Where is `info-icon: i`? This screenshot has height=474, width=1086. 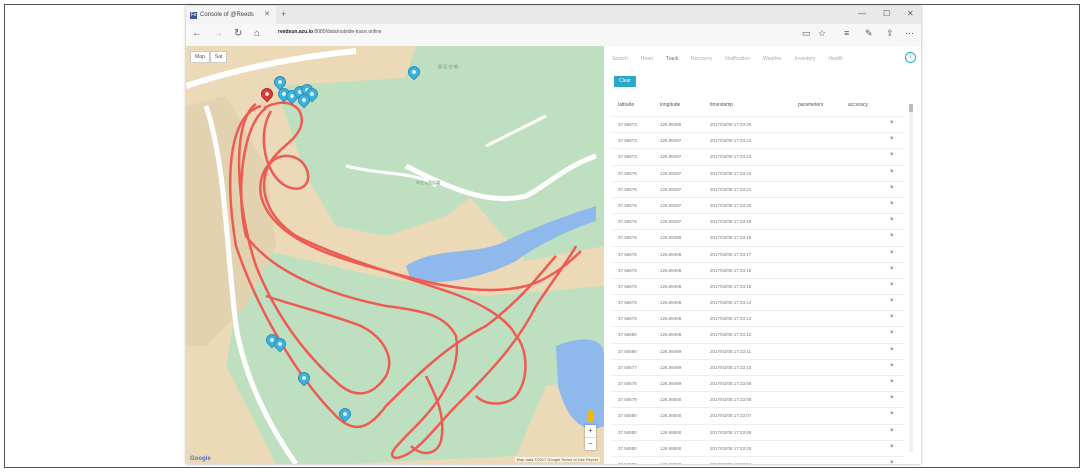
info-icon: i is located at coordinates (910, 57).